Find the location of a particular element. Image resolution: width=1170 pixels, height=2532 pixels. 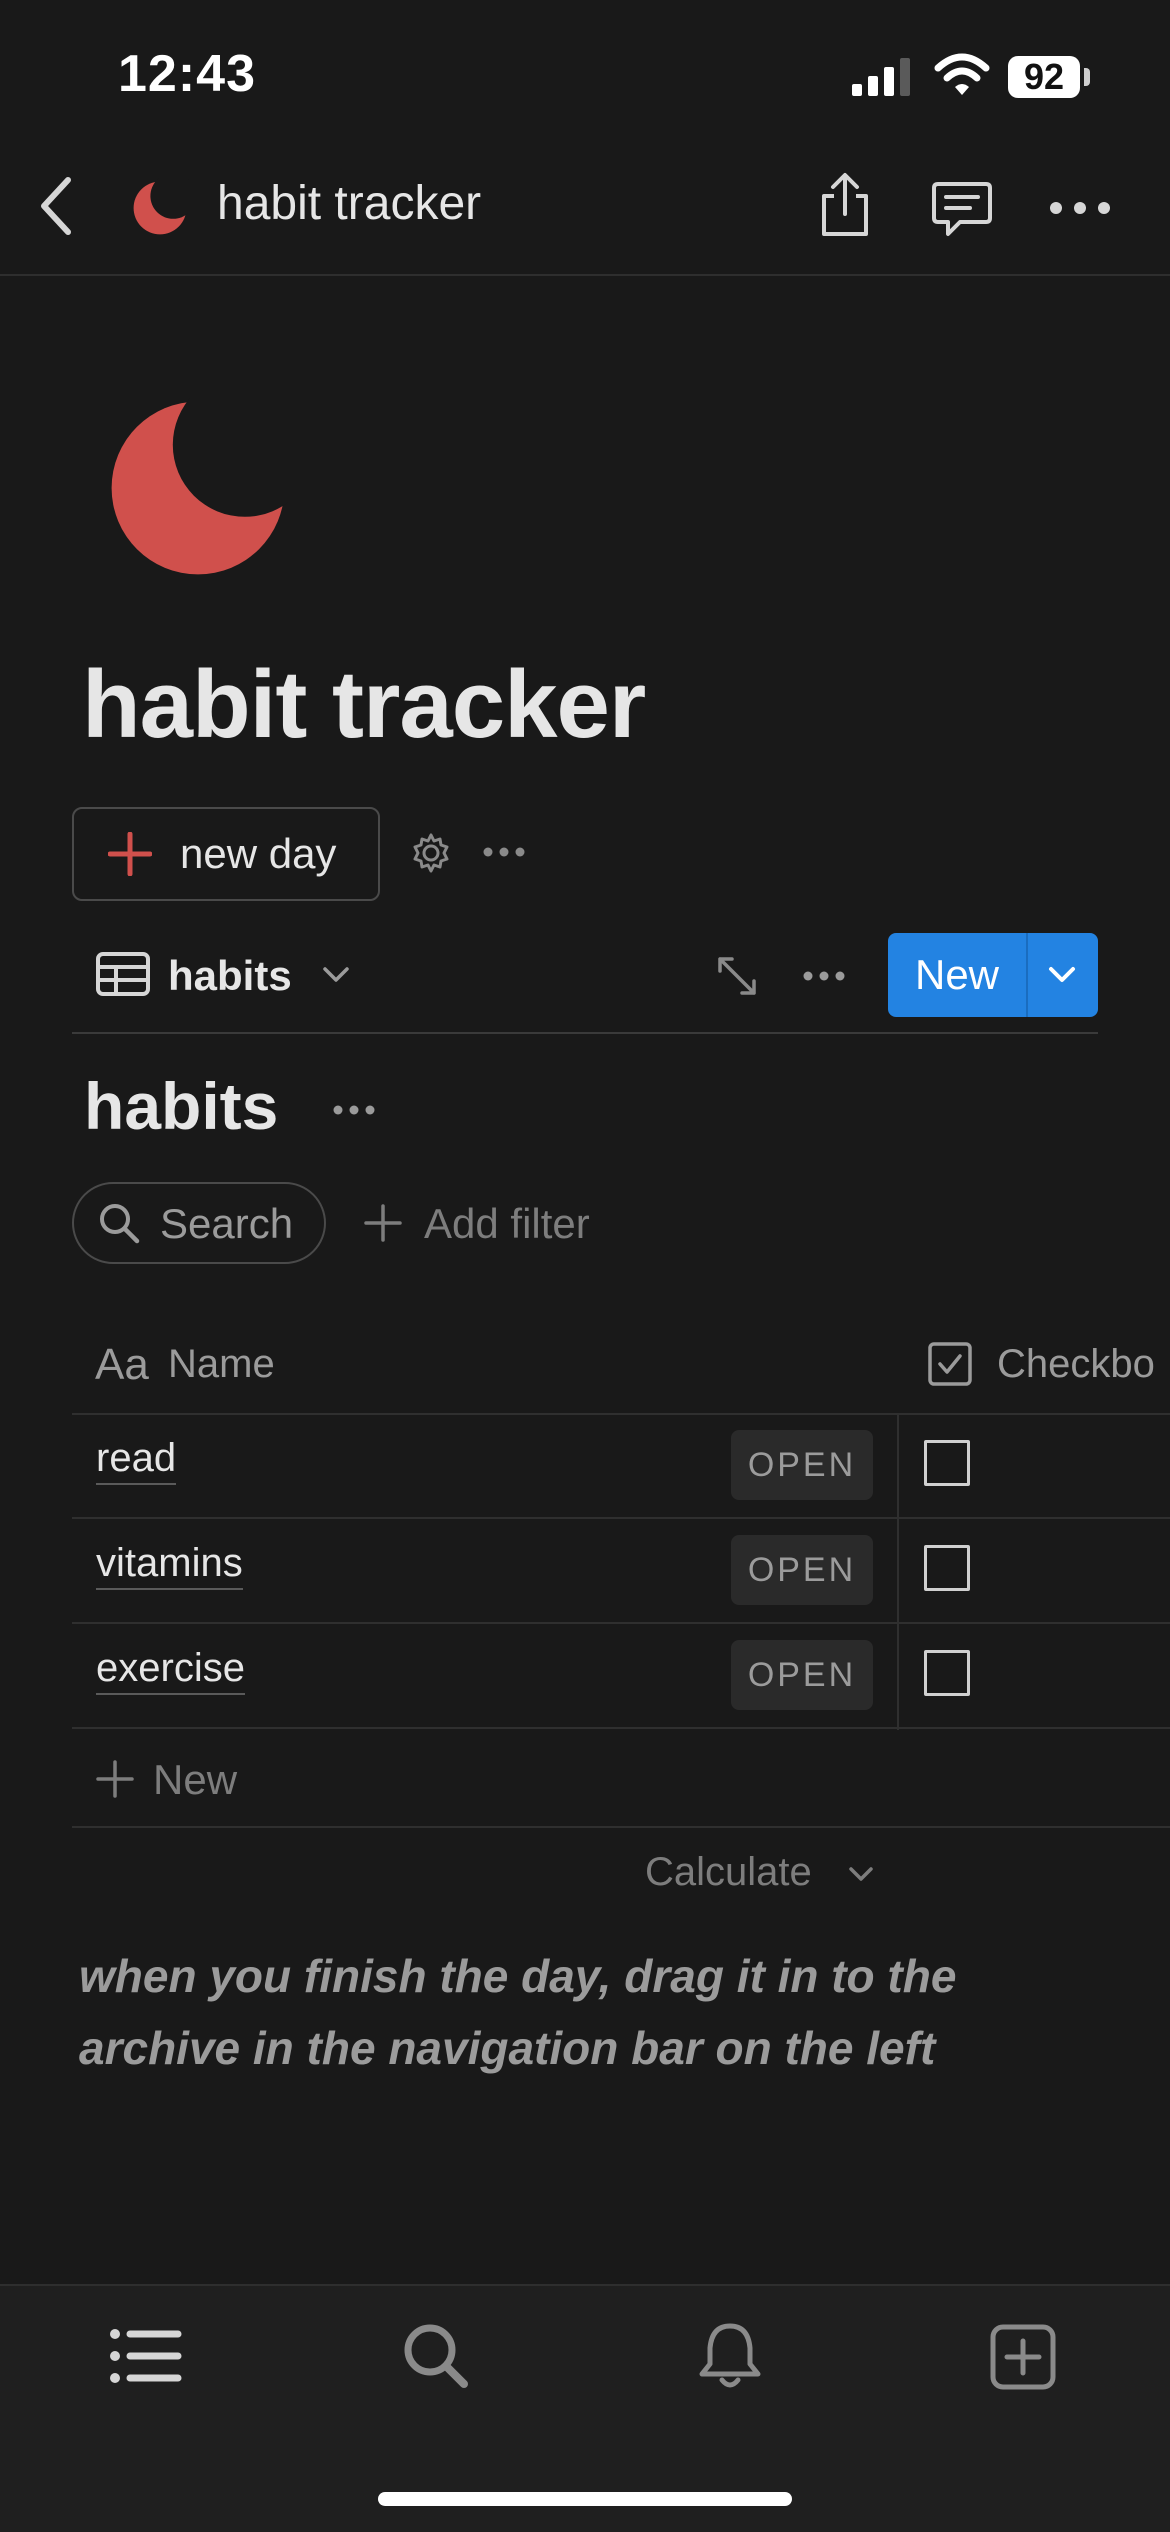

new-day-button: new day is located at coordinates (226, 854).